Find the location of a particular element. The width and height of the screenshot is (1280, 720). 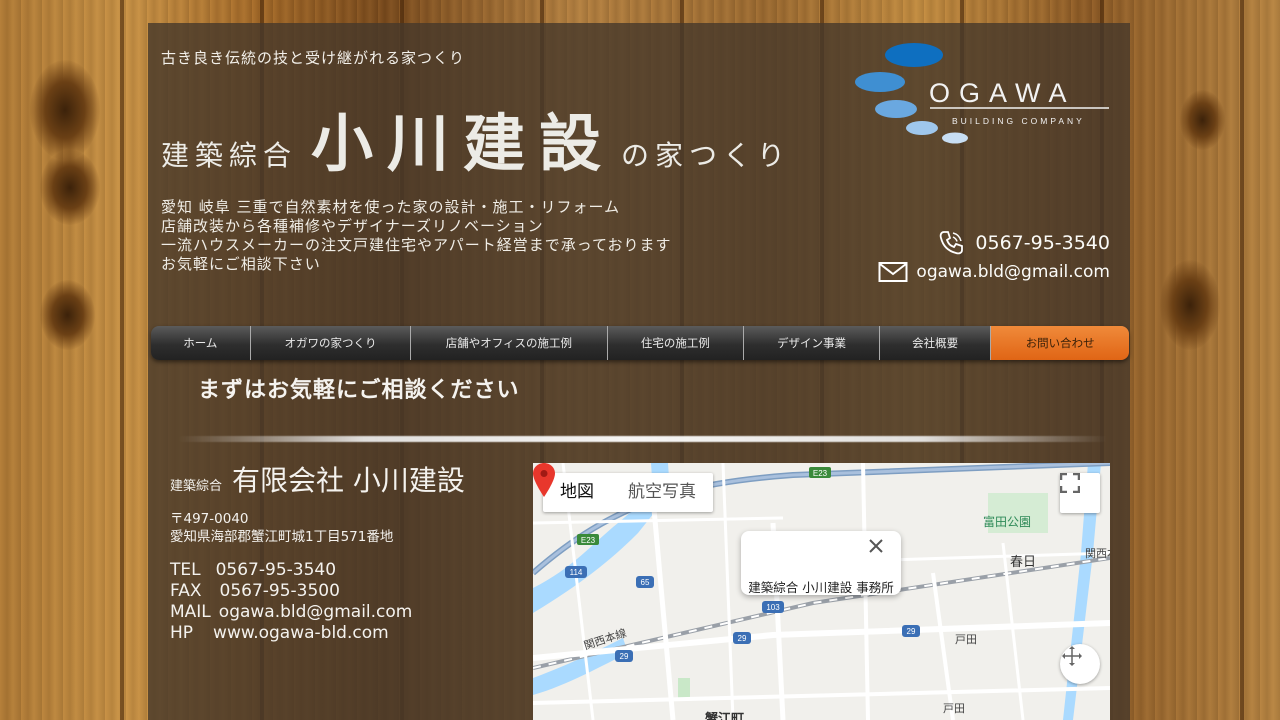

nav-store-office-examples: 店舗やオフィスの施工例 is located at coordinates (509, 343).